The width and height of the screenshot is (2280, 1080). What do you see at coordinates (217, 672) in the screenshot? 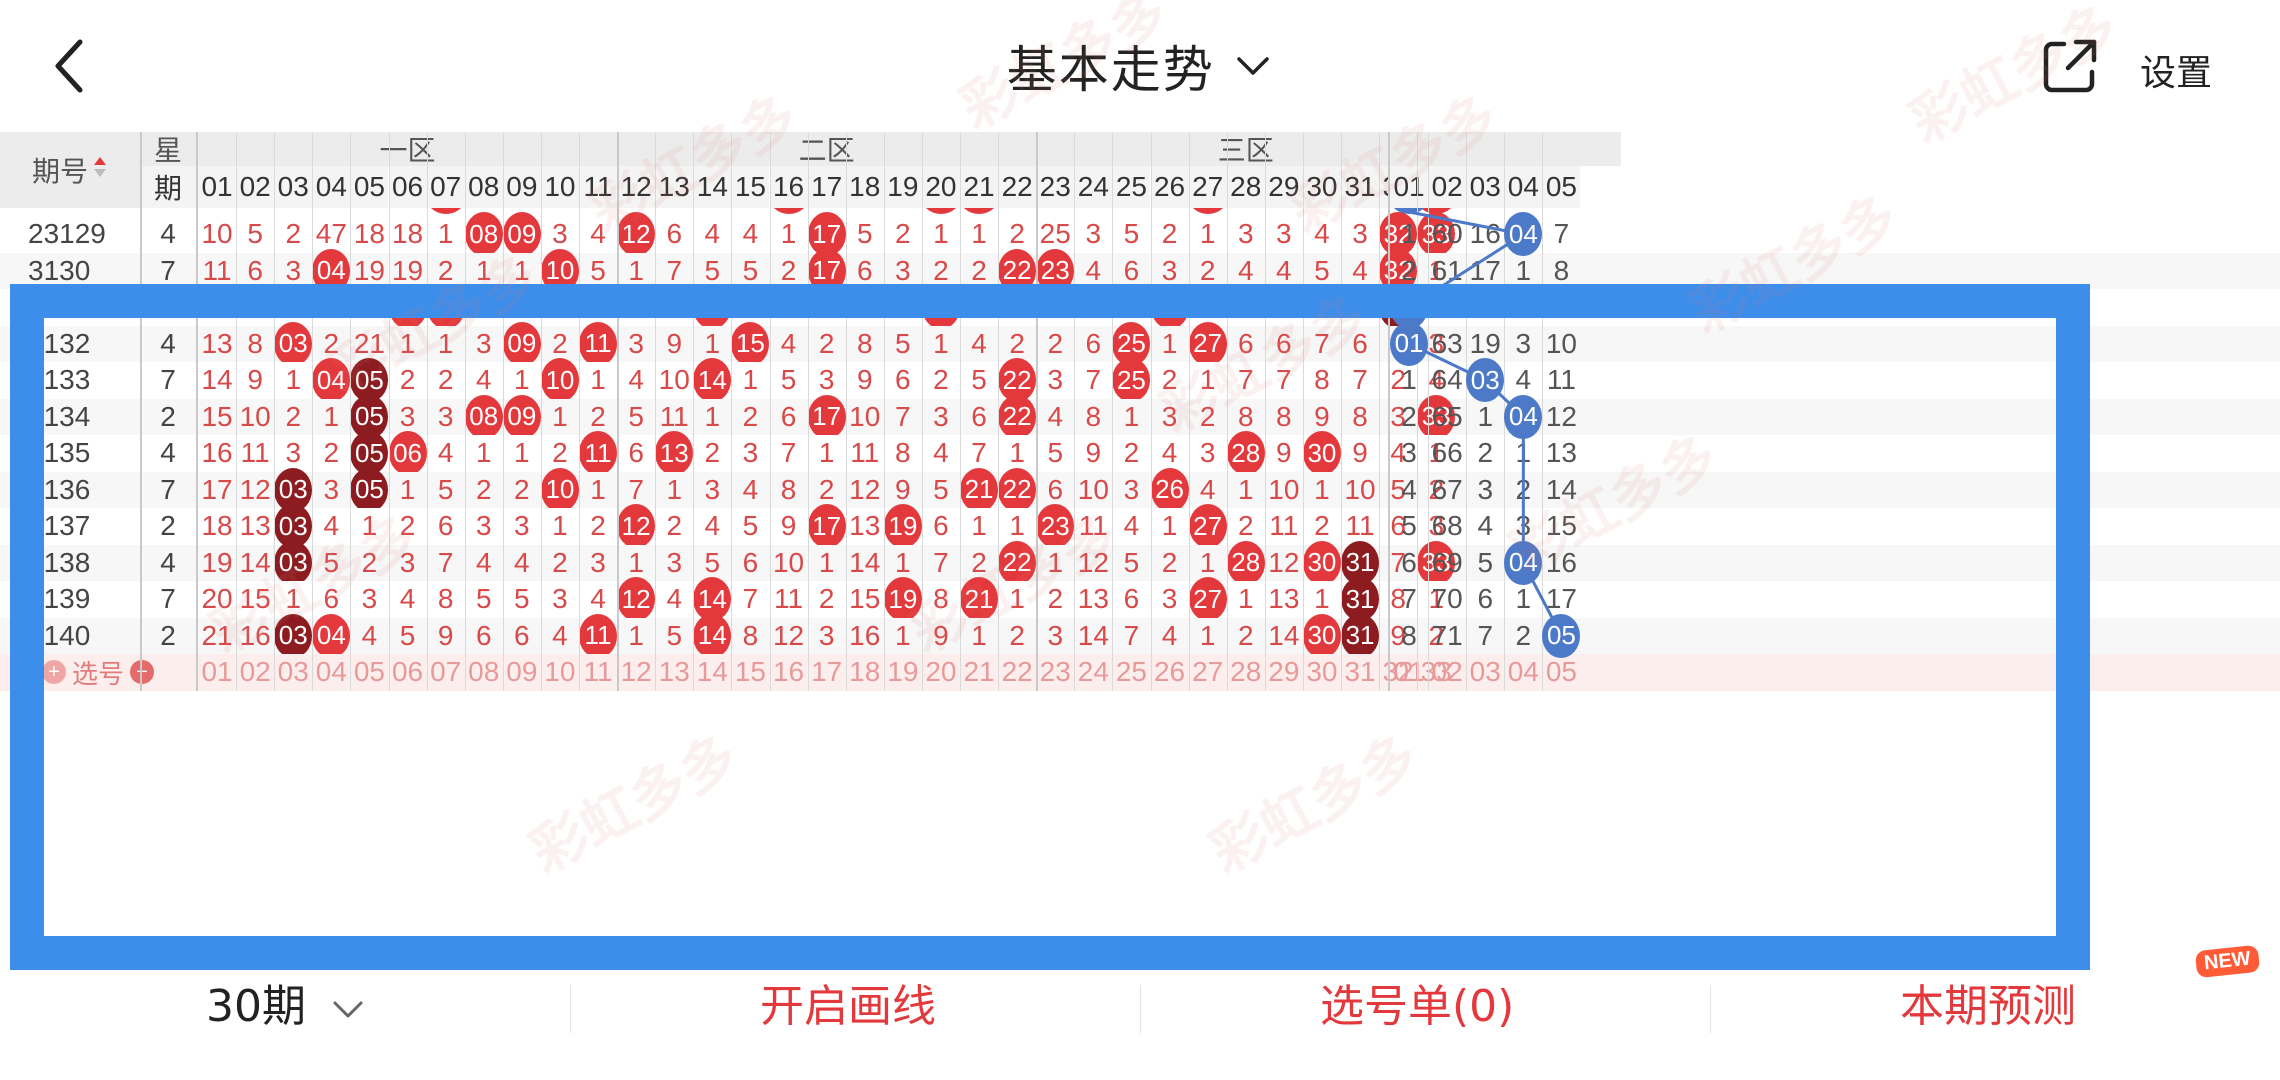
I see `pick-number: 01` at bounding box center [217, 672].